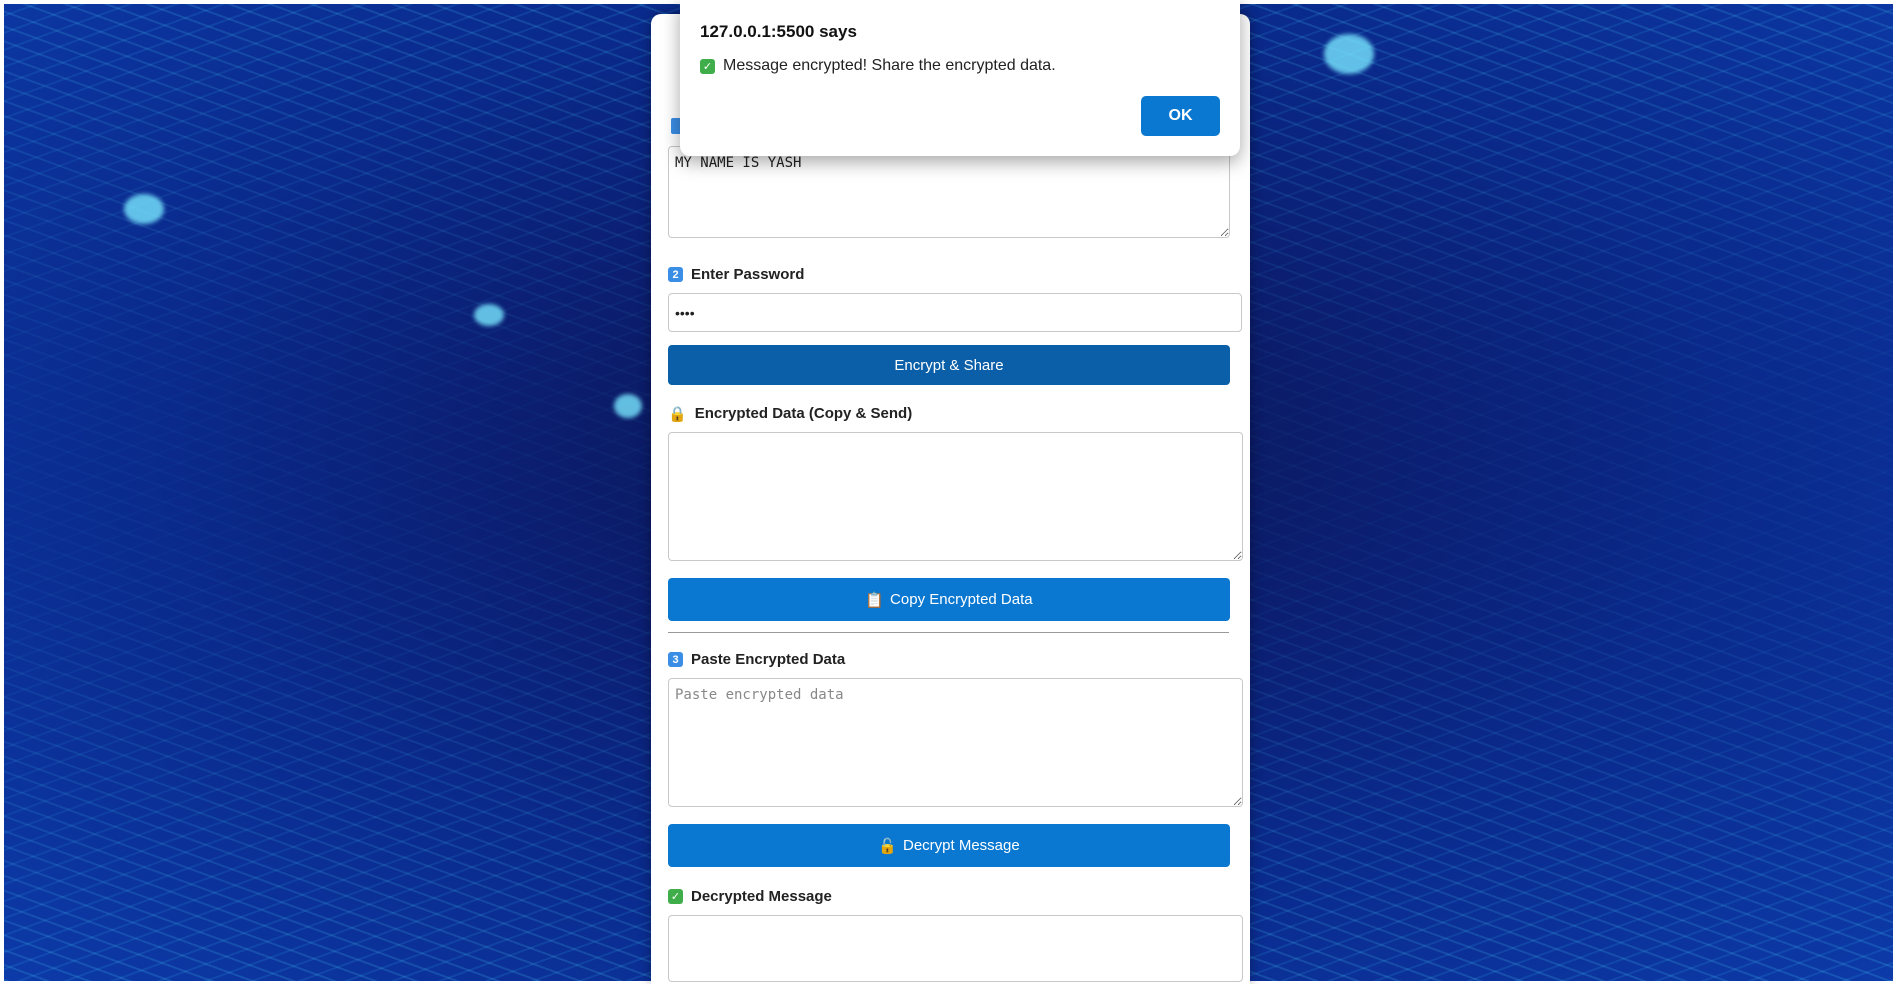 The image size is (1893, 984). What do you see at coordinates (778, 31) in the screenshot?
I see `dialog-title: 127.0.0.1:5500 says` at bounding box center [778, 31].